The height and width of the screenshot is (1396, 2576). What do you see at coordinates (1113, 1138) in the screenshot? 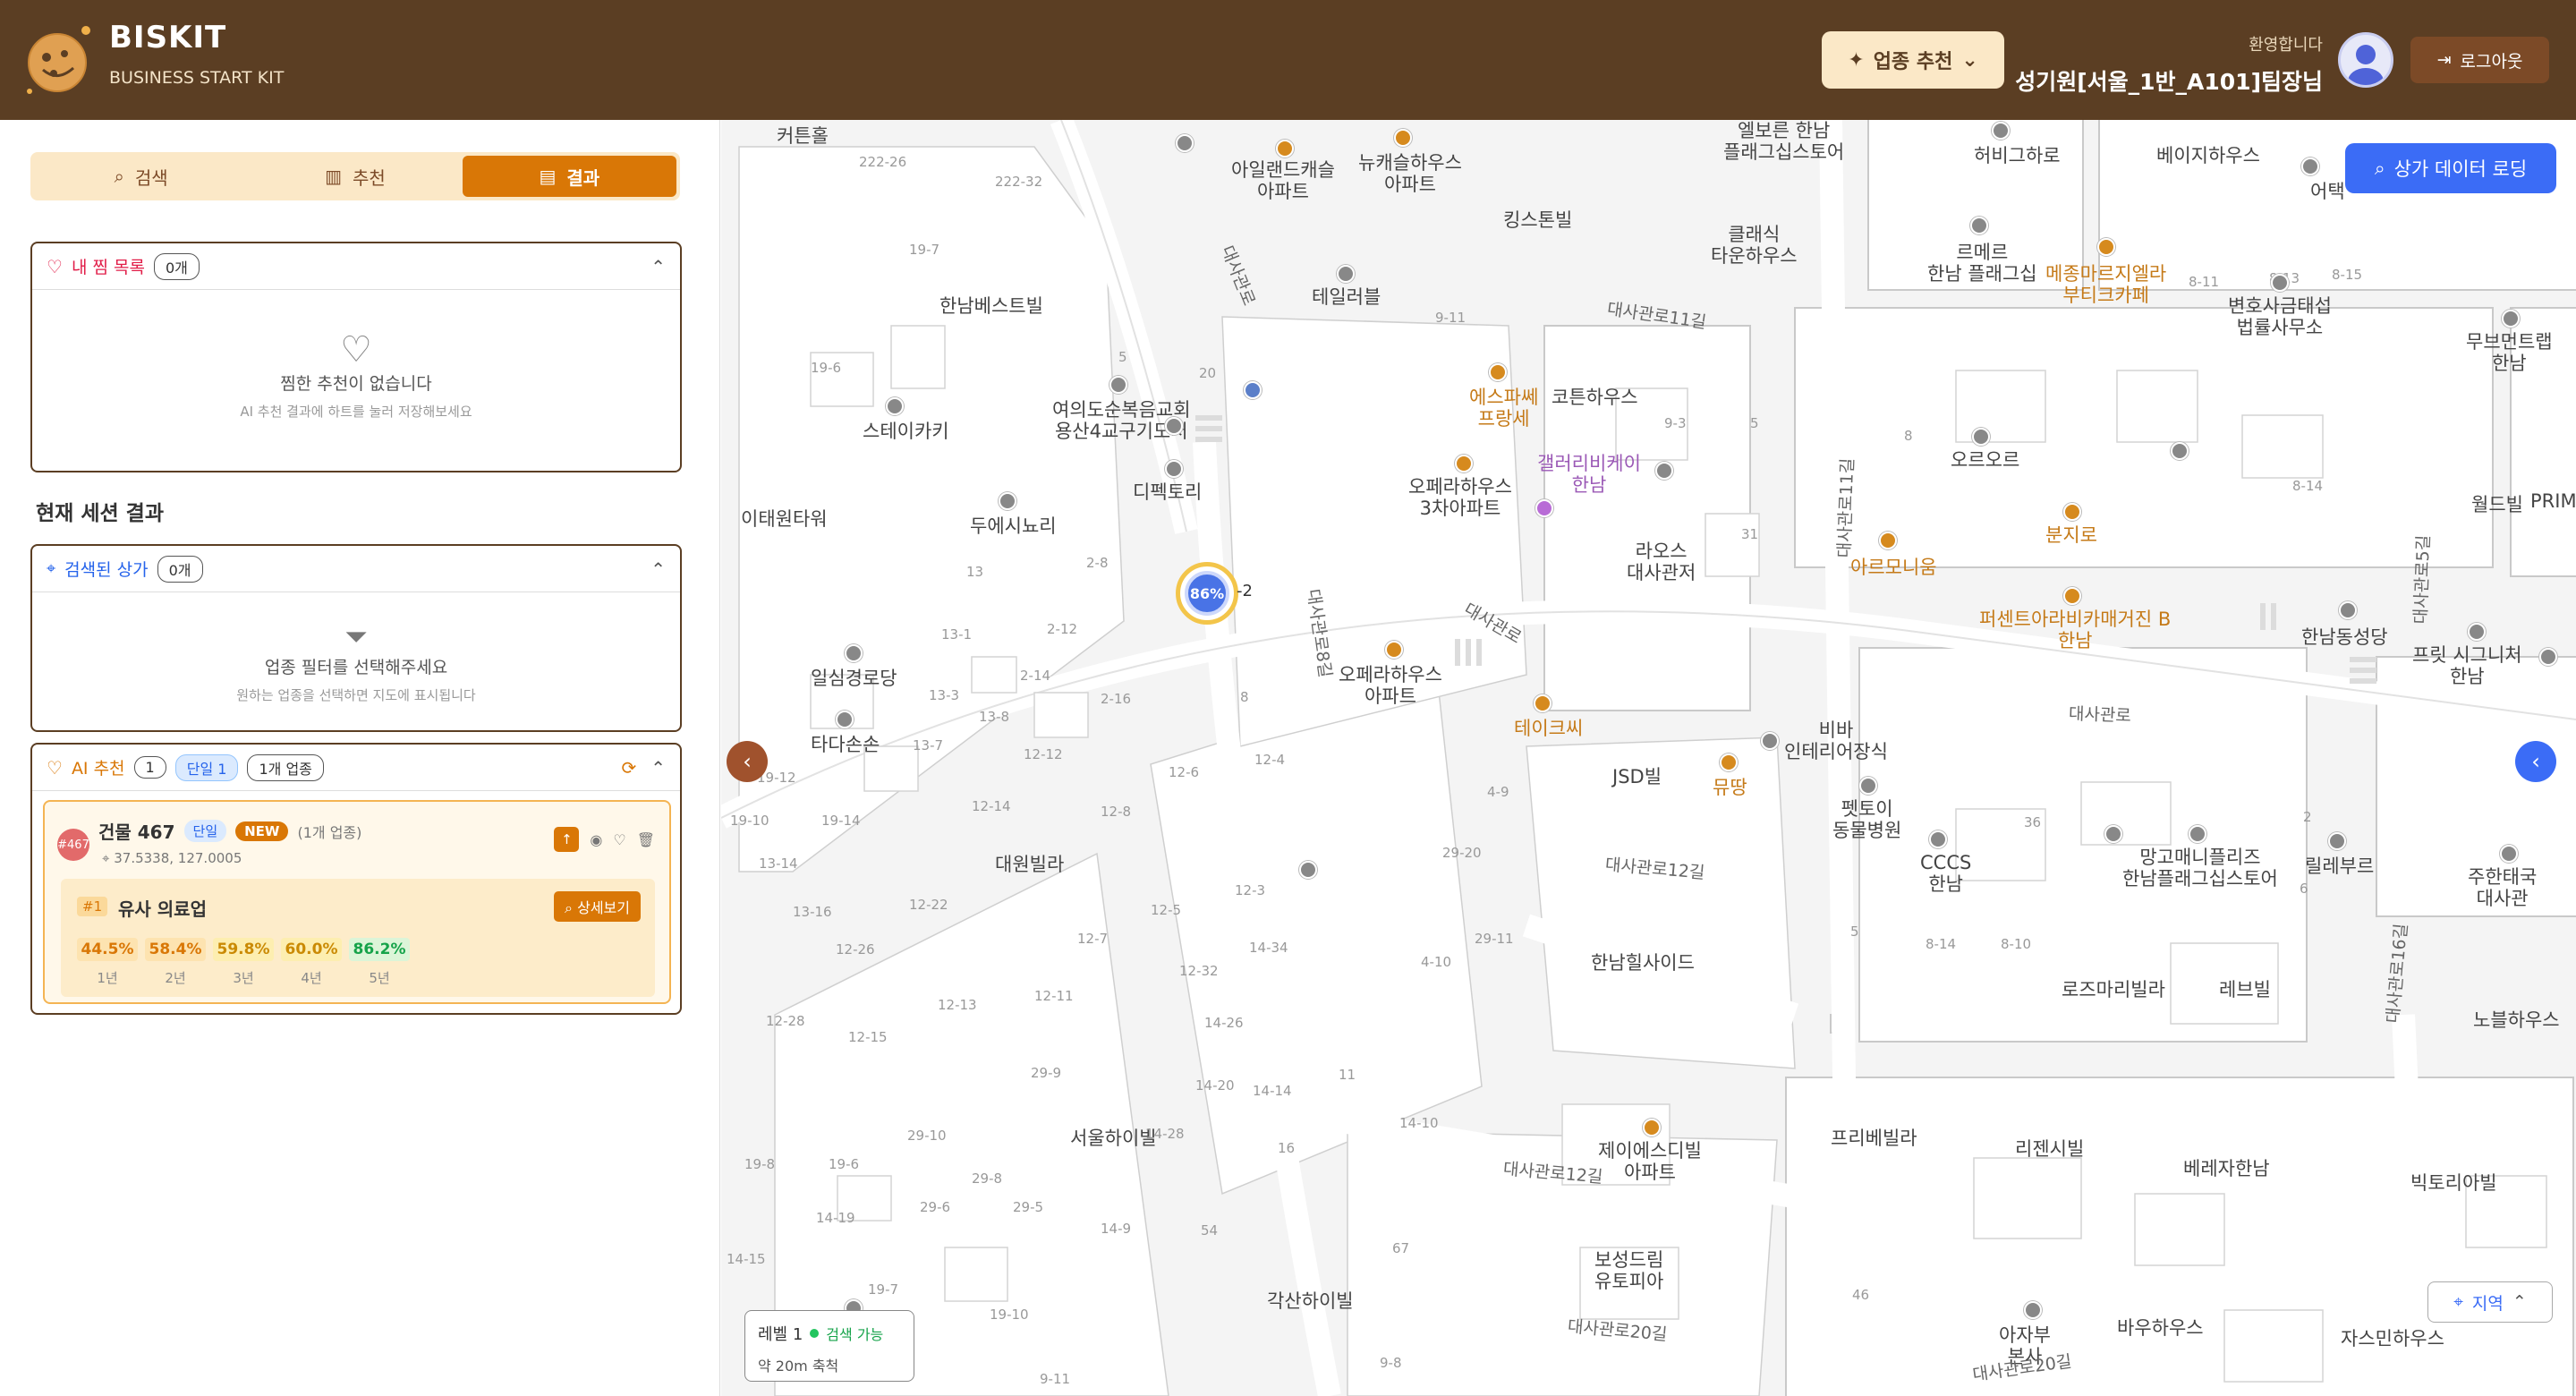
I see `map-label: 서울하이빌` at bounding box center [1113, 1138].